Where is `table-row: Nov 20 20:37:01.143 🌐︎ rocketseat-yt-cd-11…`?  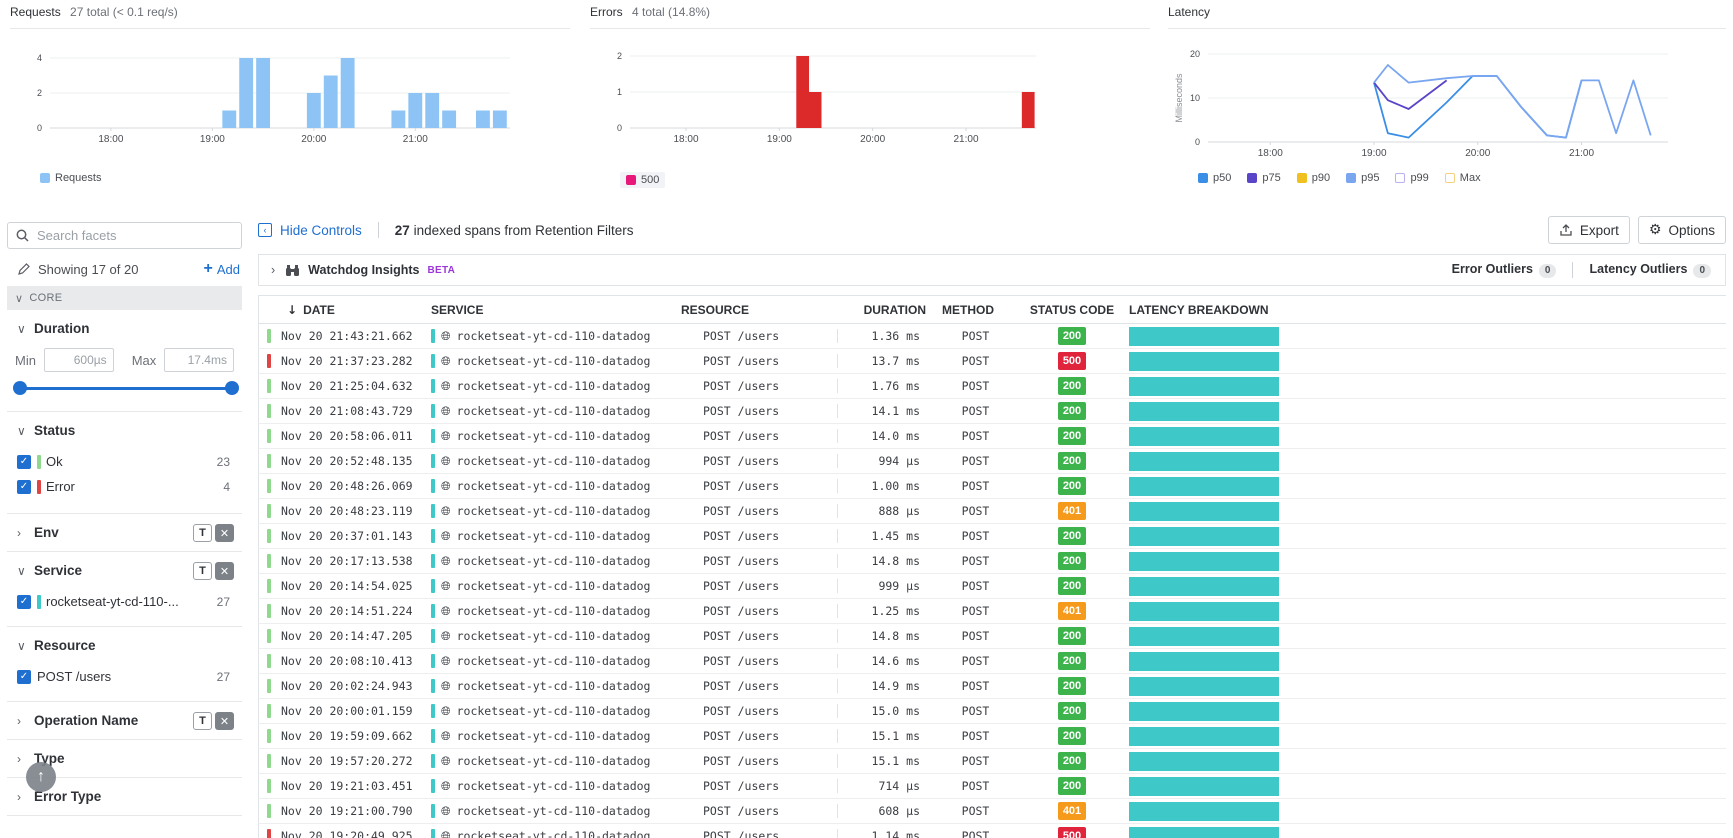 table-row: Nov 20 20:37:01.143 🌐︎ rocketseat-yt-cd-11… is located at coordinates (992, 536).